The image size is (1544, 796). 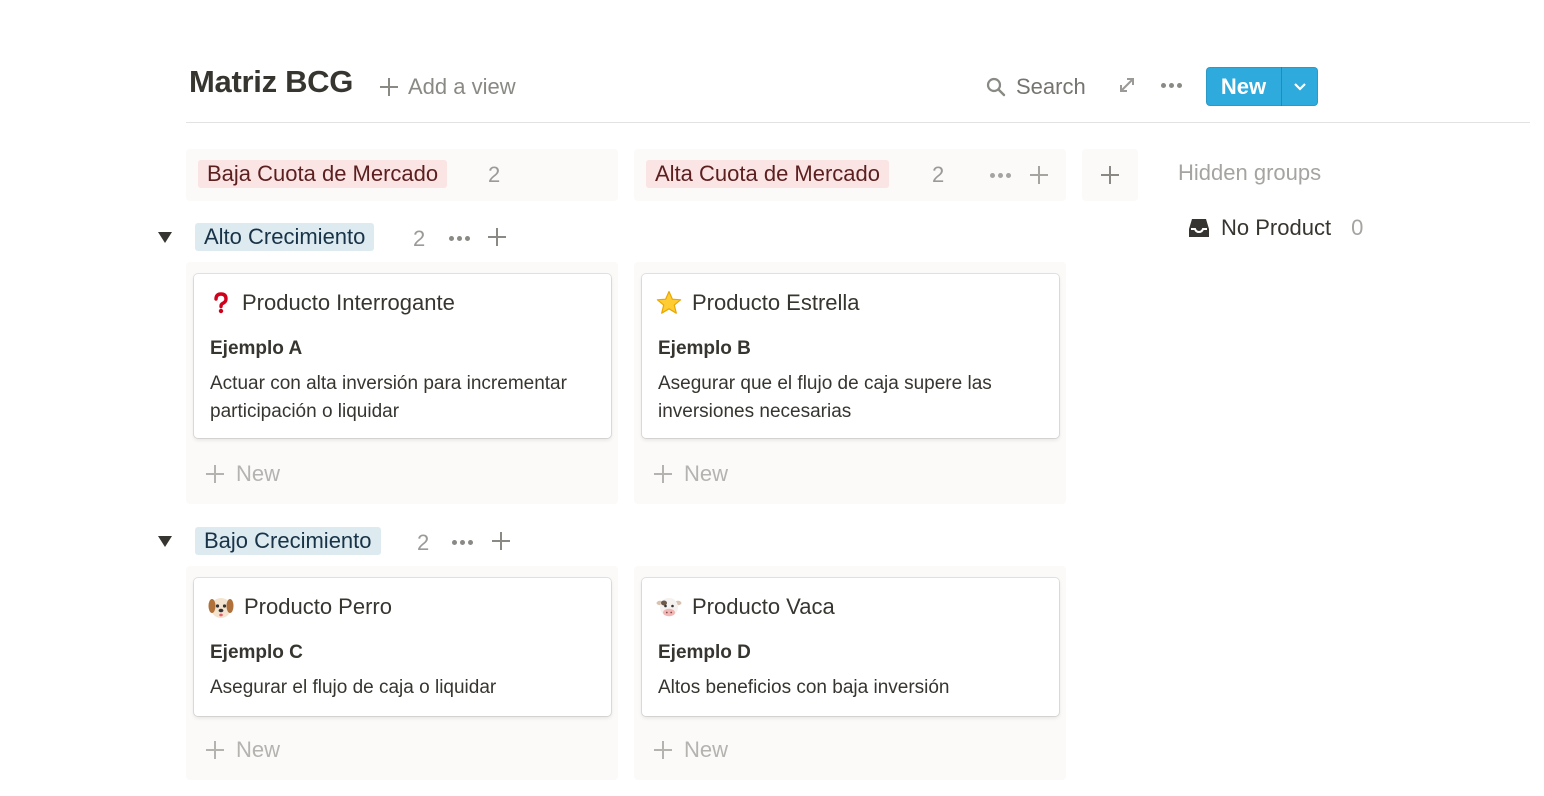 I want to click on search-icon, so click(x=996, y=87).